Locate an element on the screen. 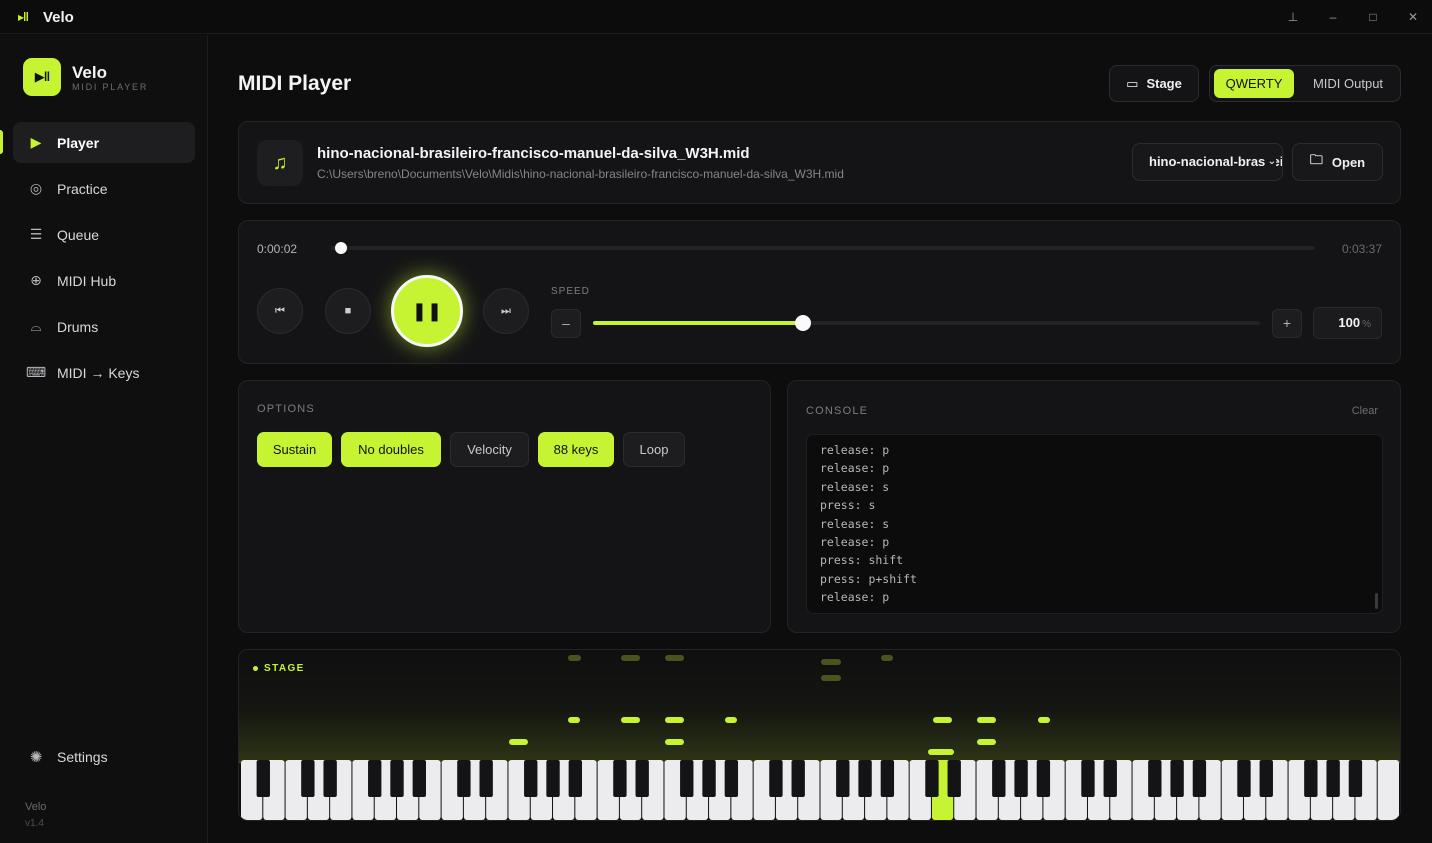  stop-icon: ■ is located at coordinates (348, 311).